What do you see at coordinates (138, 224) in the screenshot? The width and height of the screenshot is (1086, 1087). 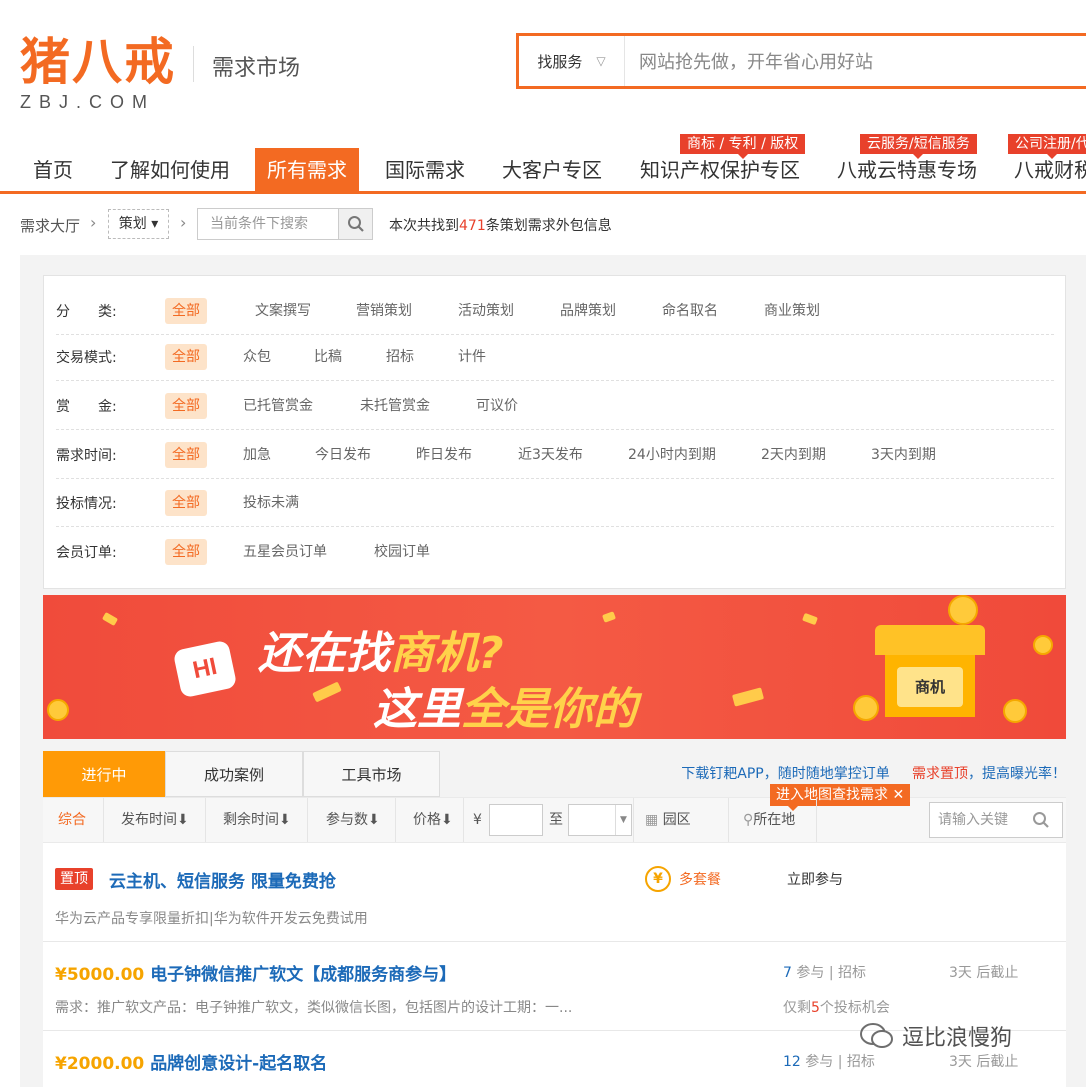 I see `category-select: 策划 ▾` at bounding box center [138, 224].